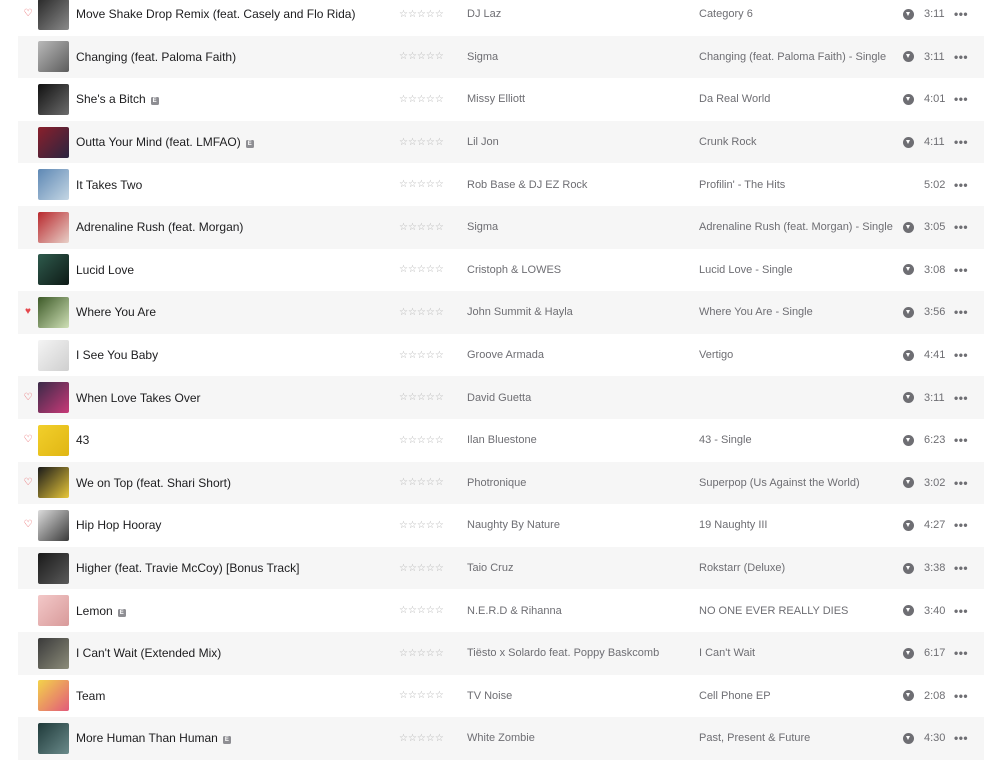 This screenshot has width=1000, height=760. I want to click on track-artist: David Guetta, so click(499, 398).